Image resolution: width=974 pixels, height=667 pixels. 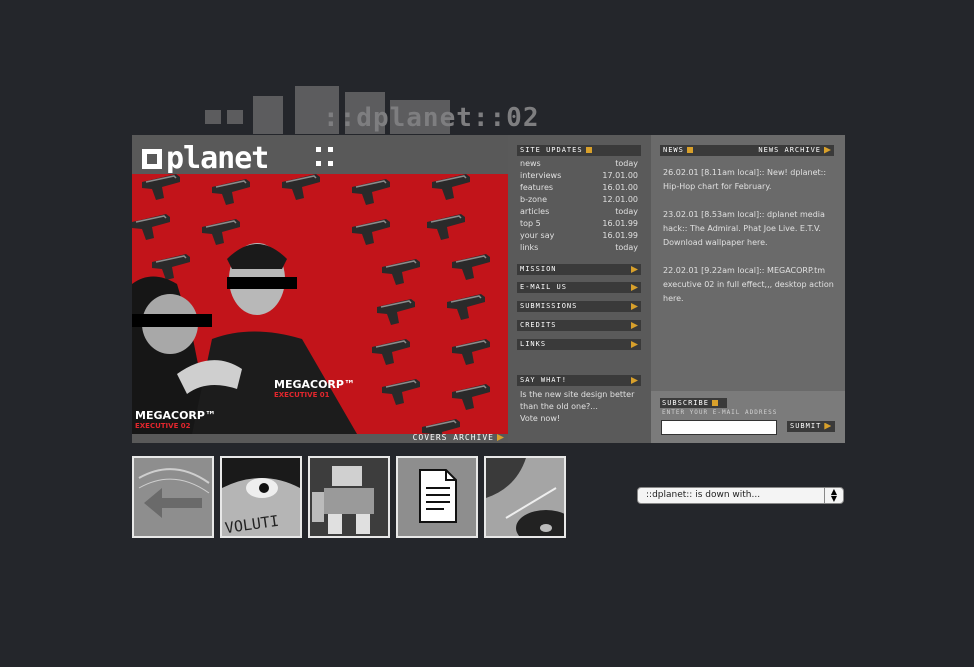 What do you see at coordinates (163, 426) in the screenshot?
I see `caption-subtitle: EXECUTIVE 02` at bounding box center [163, 426].